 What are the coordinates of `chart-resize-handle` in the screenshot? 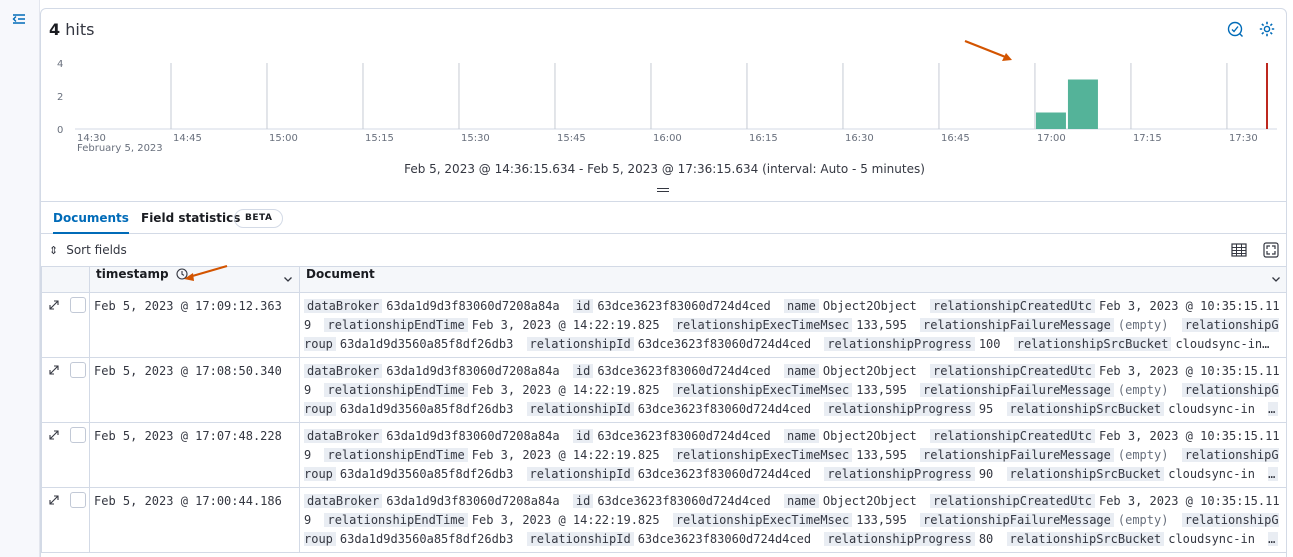 It's located at (663, 190).